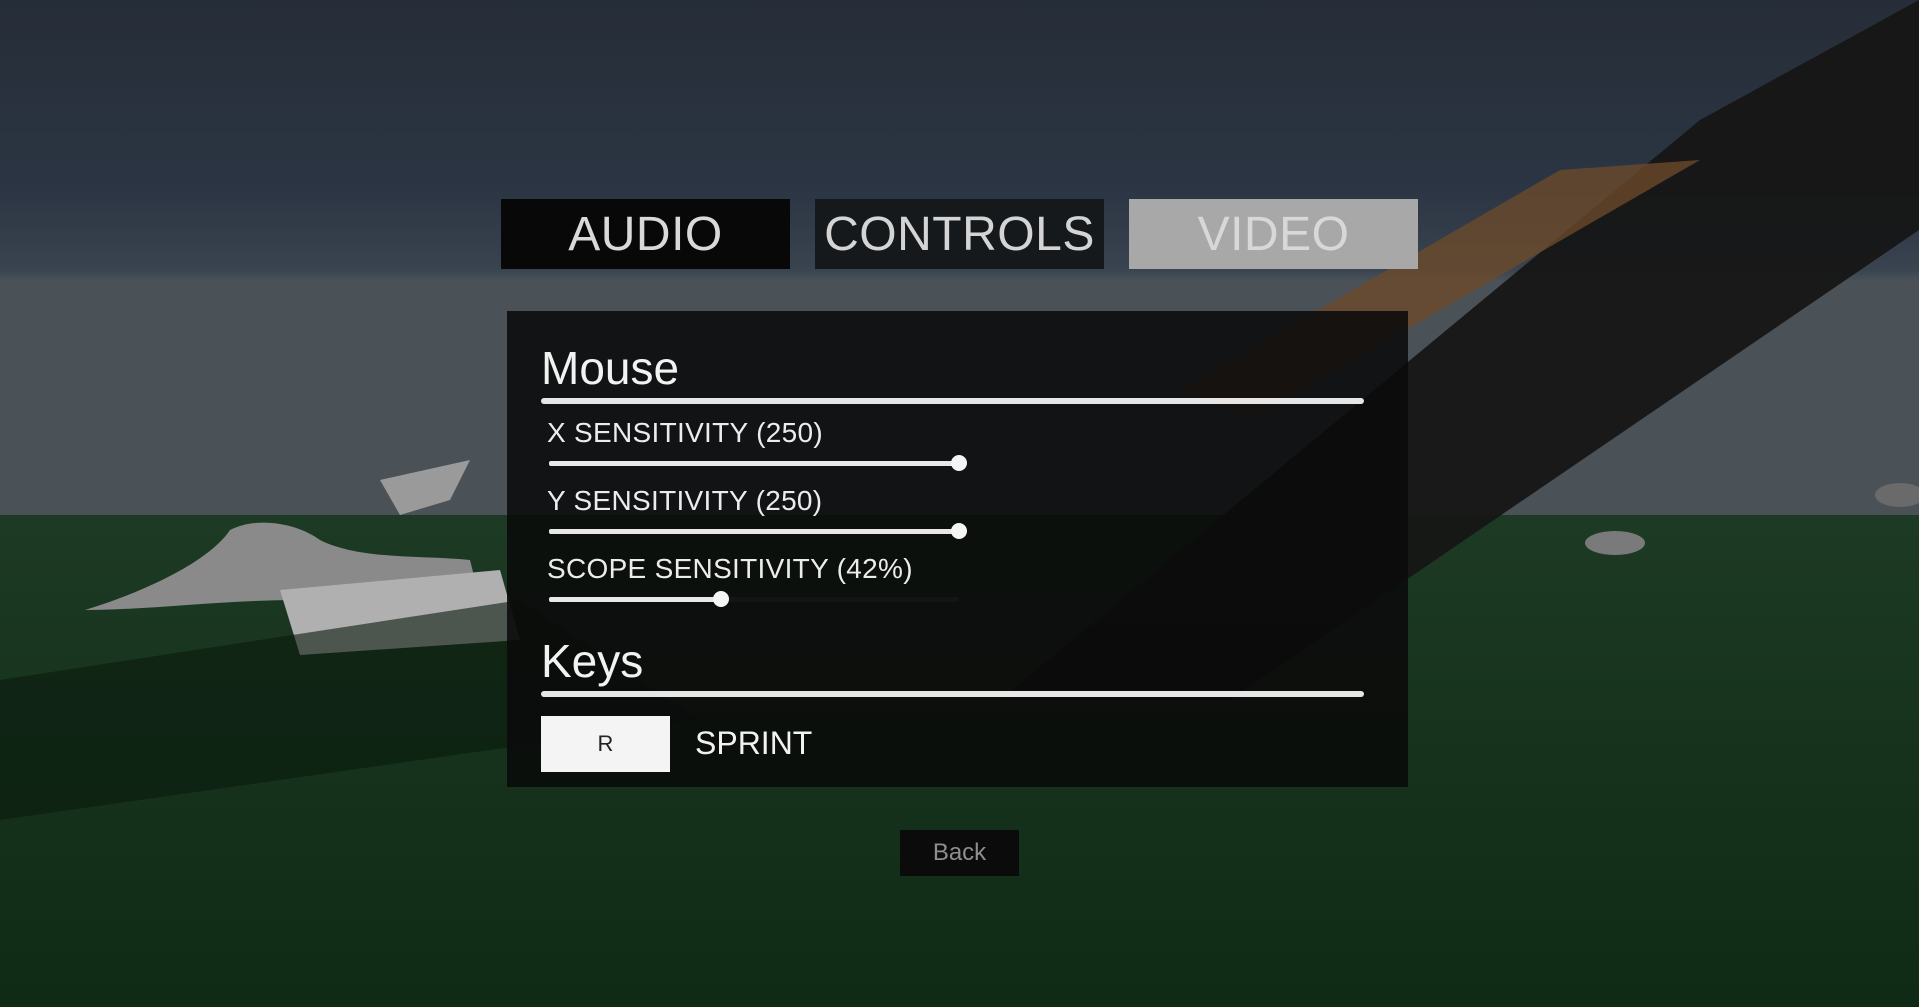 This screenshot has width=1919, height=1007. I want to click on y-sensitivity-slider, so click(758, 531).